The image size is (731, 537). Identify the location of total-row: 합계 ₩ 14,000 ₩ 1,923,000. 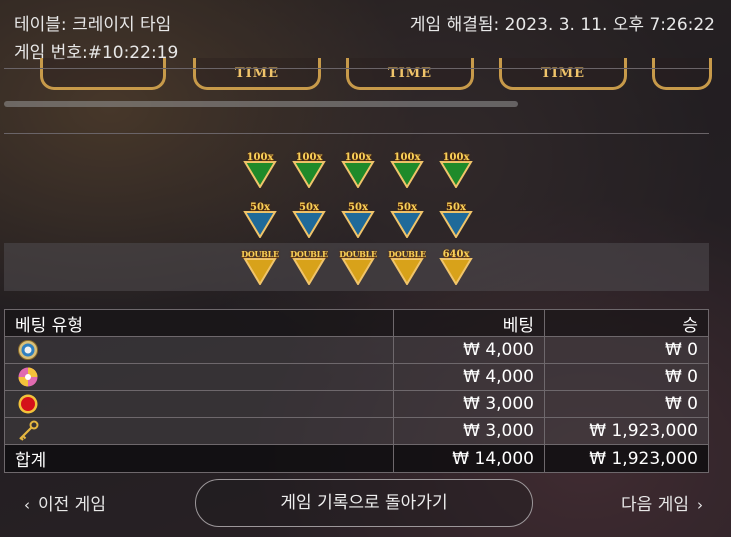
(356, 458).